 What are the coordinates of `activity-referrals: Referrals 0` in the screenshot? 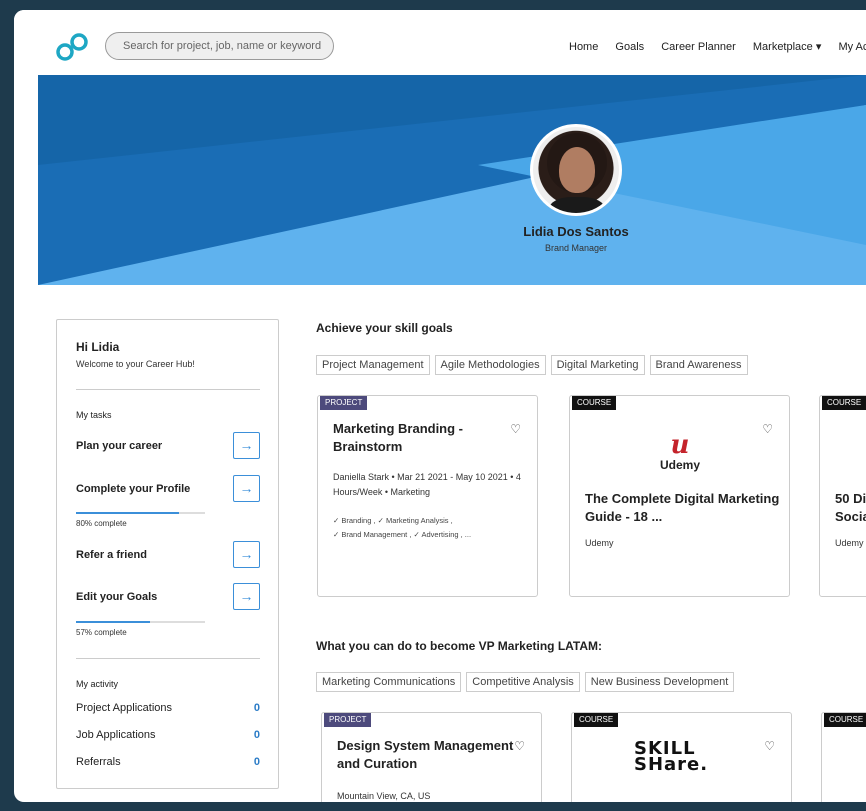 It's located at (168, 762).